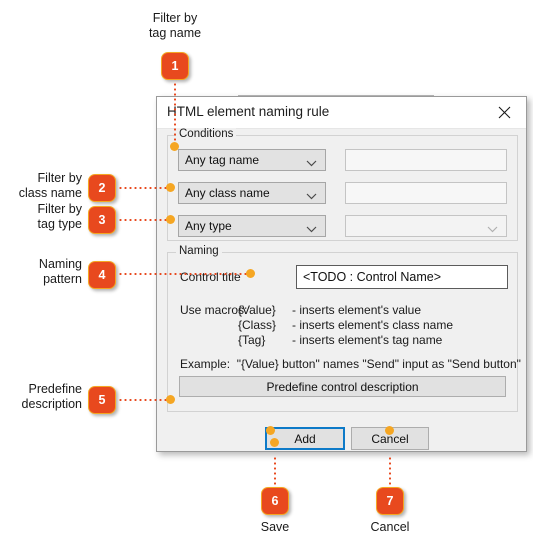  What do you see at coordinates (199, 251) in the screenshot?
I see `naming-legend: Naming` at bounding box center [199, 251].